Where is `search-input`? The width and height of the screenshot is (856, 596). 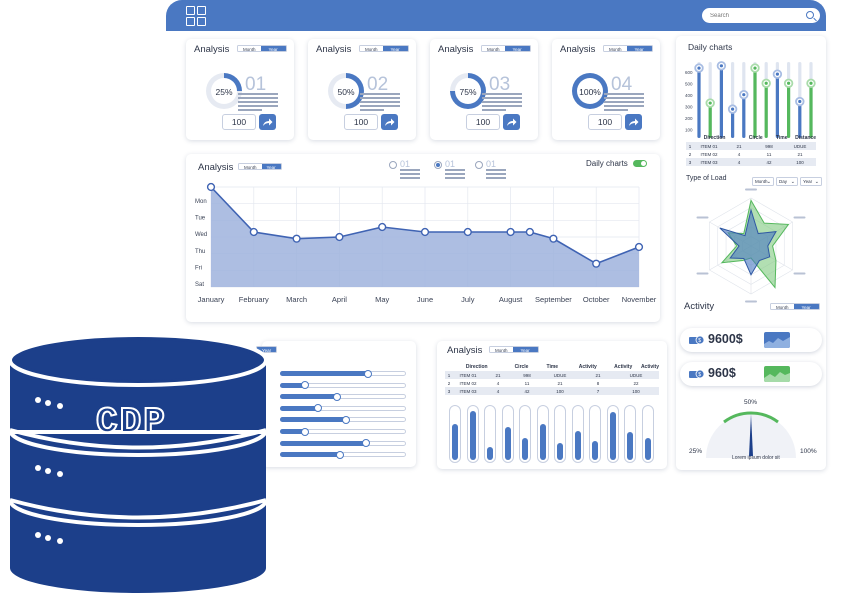
search-input is located at coordinates (755, 15).